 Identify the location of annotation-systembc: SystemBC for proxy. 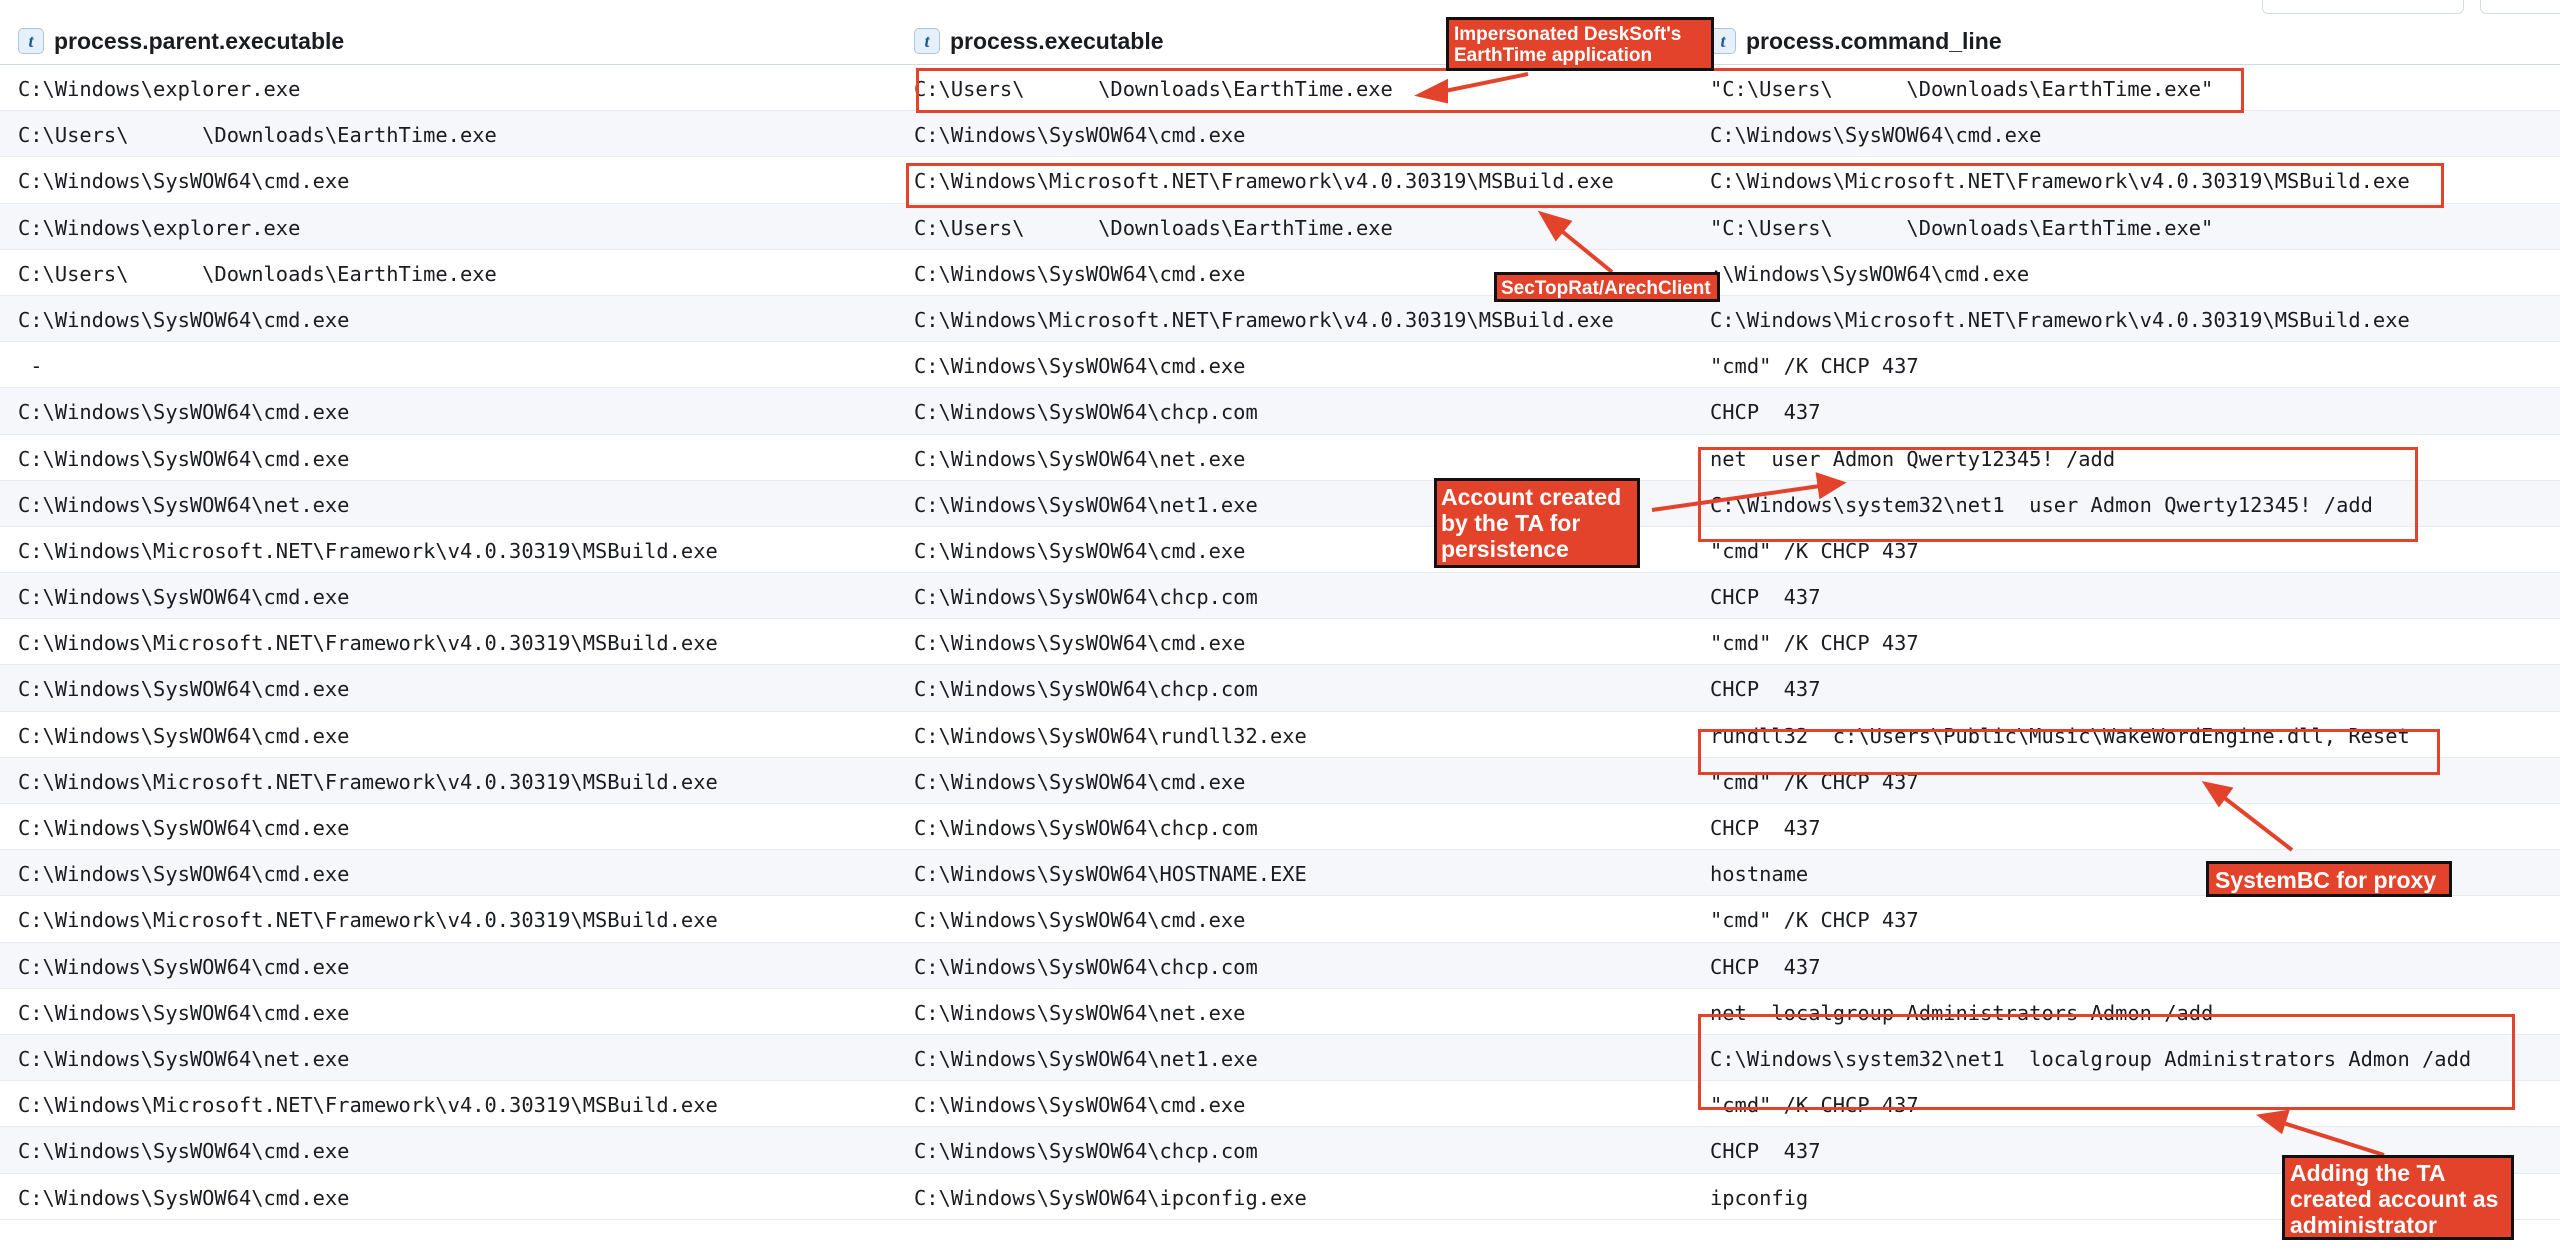
(2329, 879).